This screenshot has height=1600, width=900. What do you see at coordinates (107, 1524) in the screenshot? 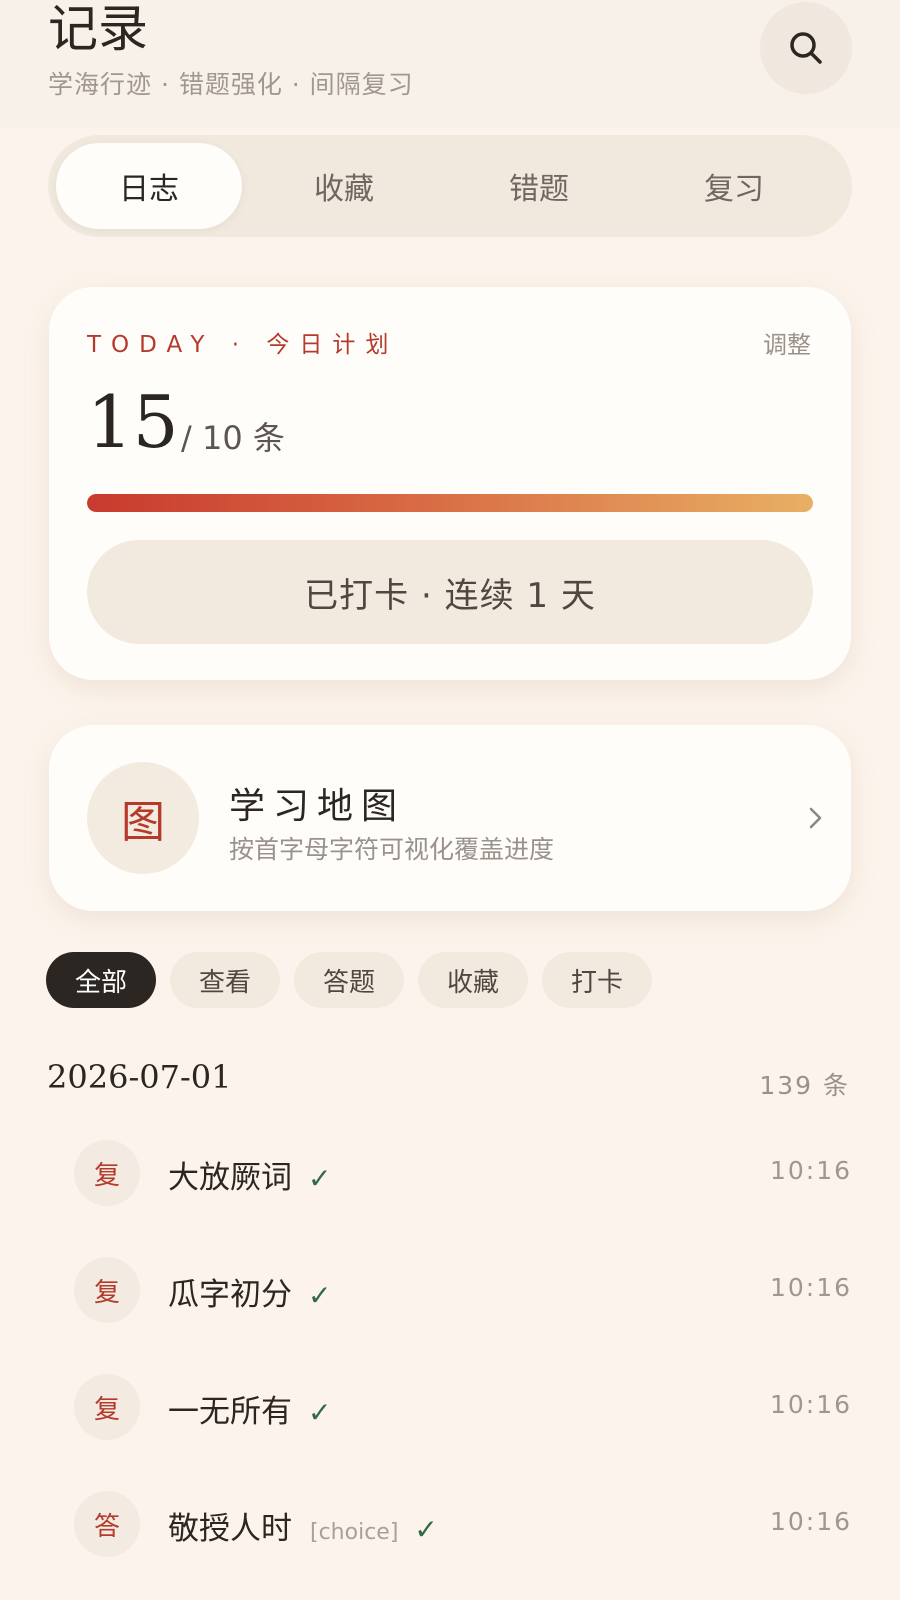
I see `log-item-badge: 答` at bounding box center [107, 1524].